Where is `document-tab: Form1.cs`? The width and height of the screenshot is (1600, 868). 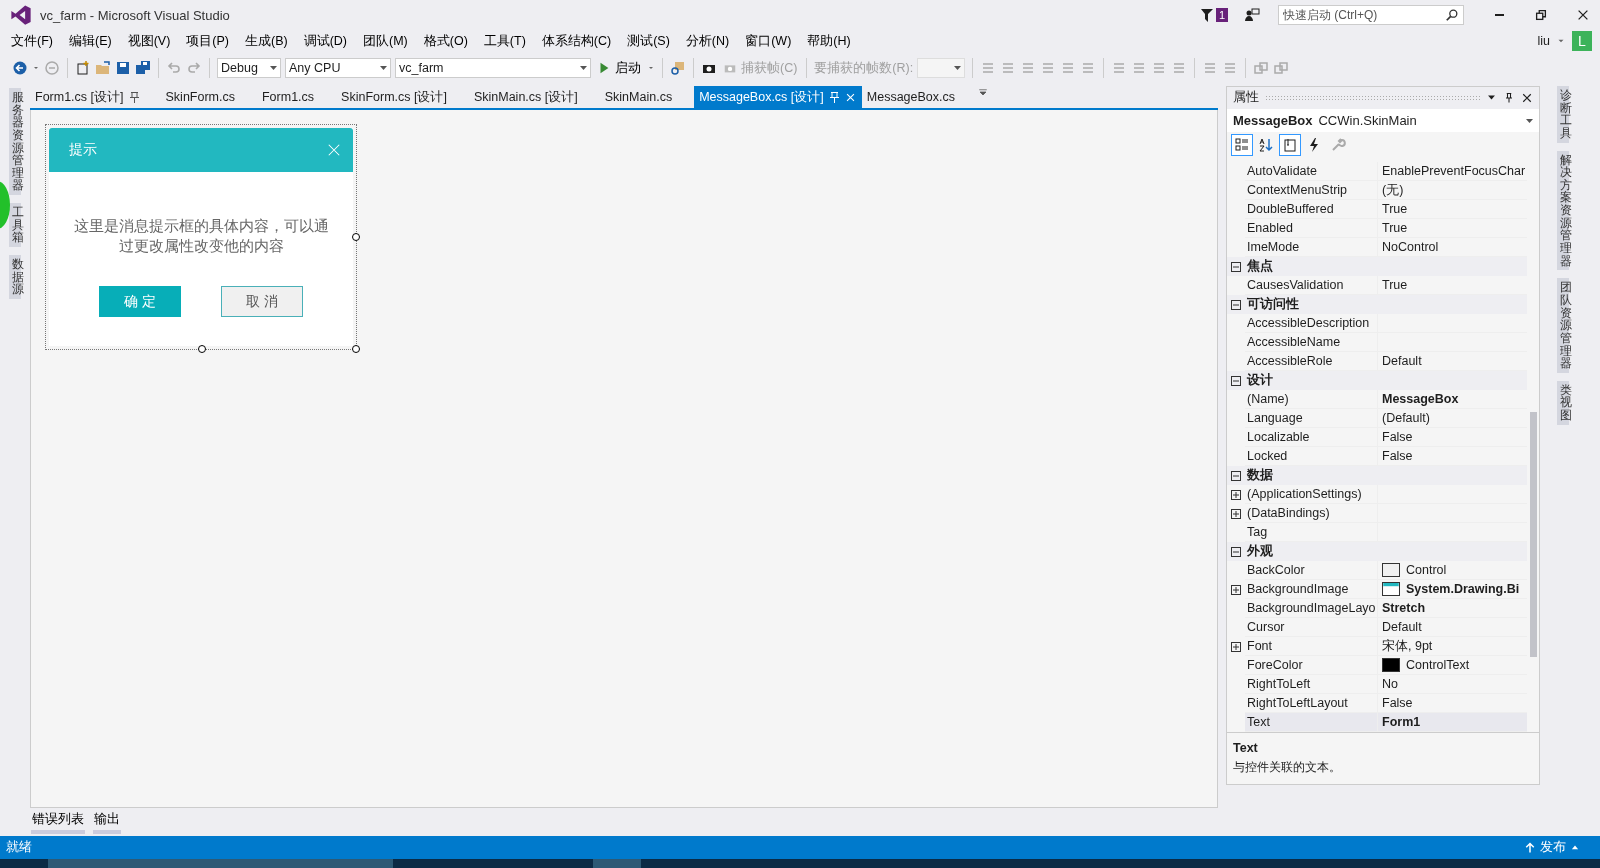 document-tab: Form1.cs is located at coordinates (296, 97).